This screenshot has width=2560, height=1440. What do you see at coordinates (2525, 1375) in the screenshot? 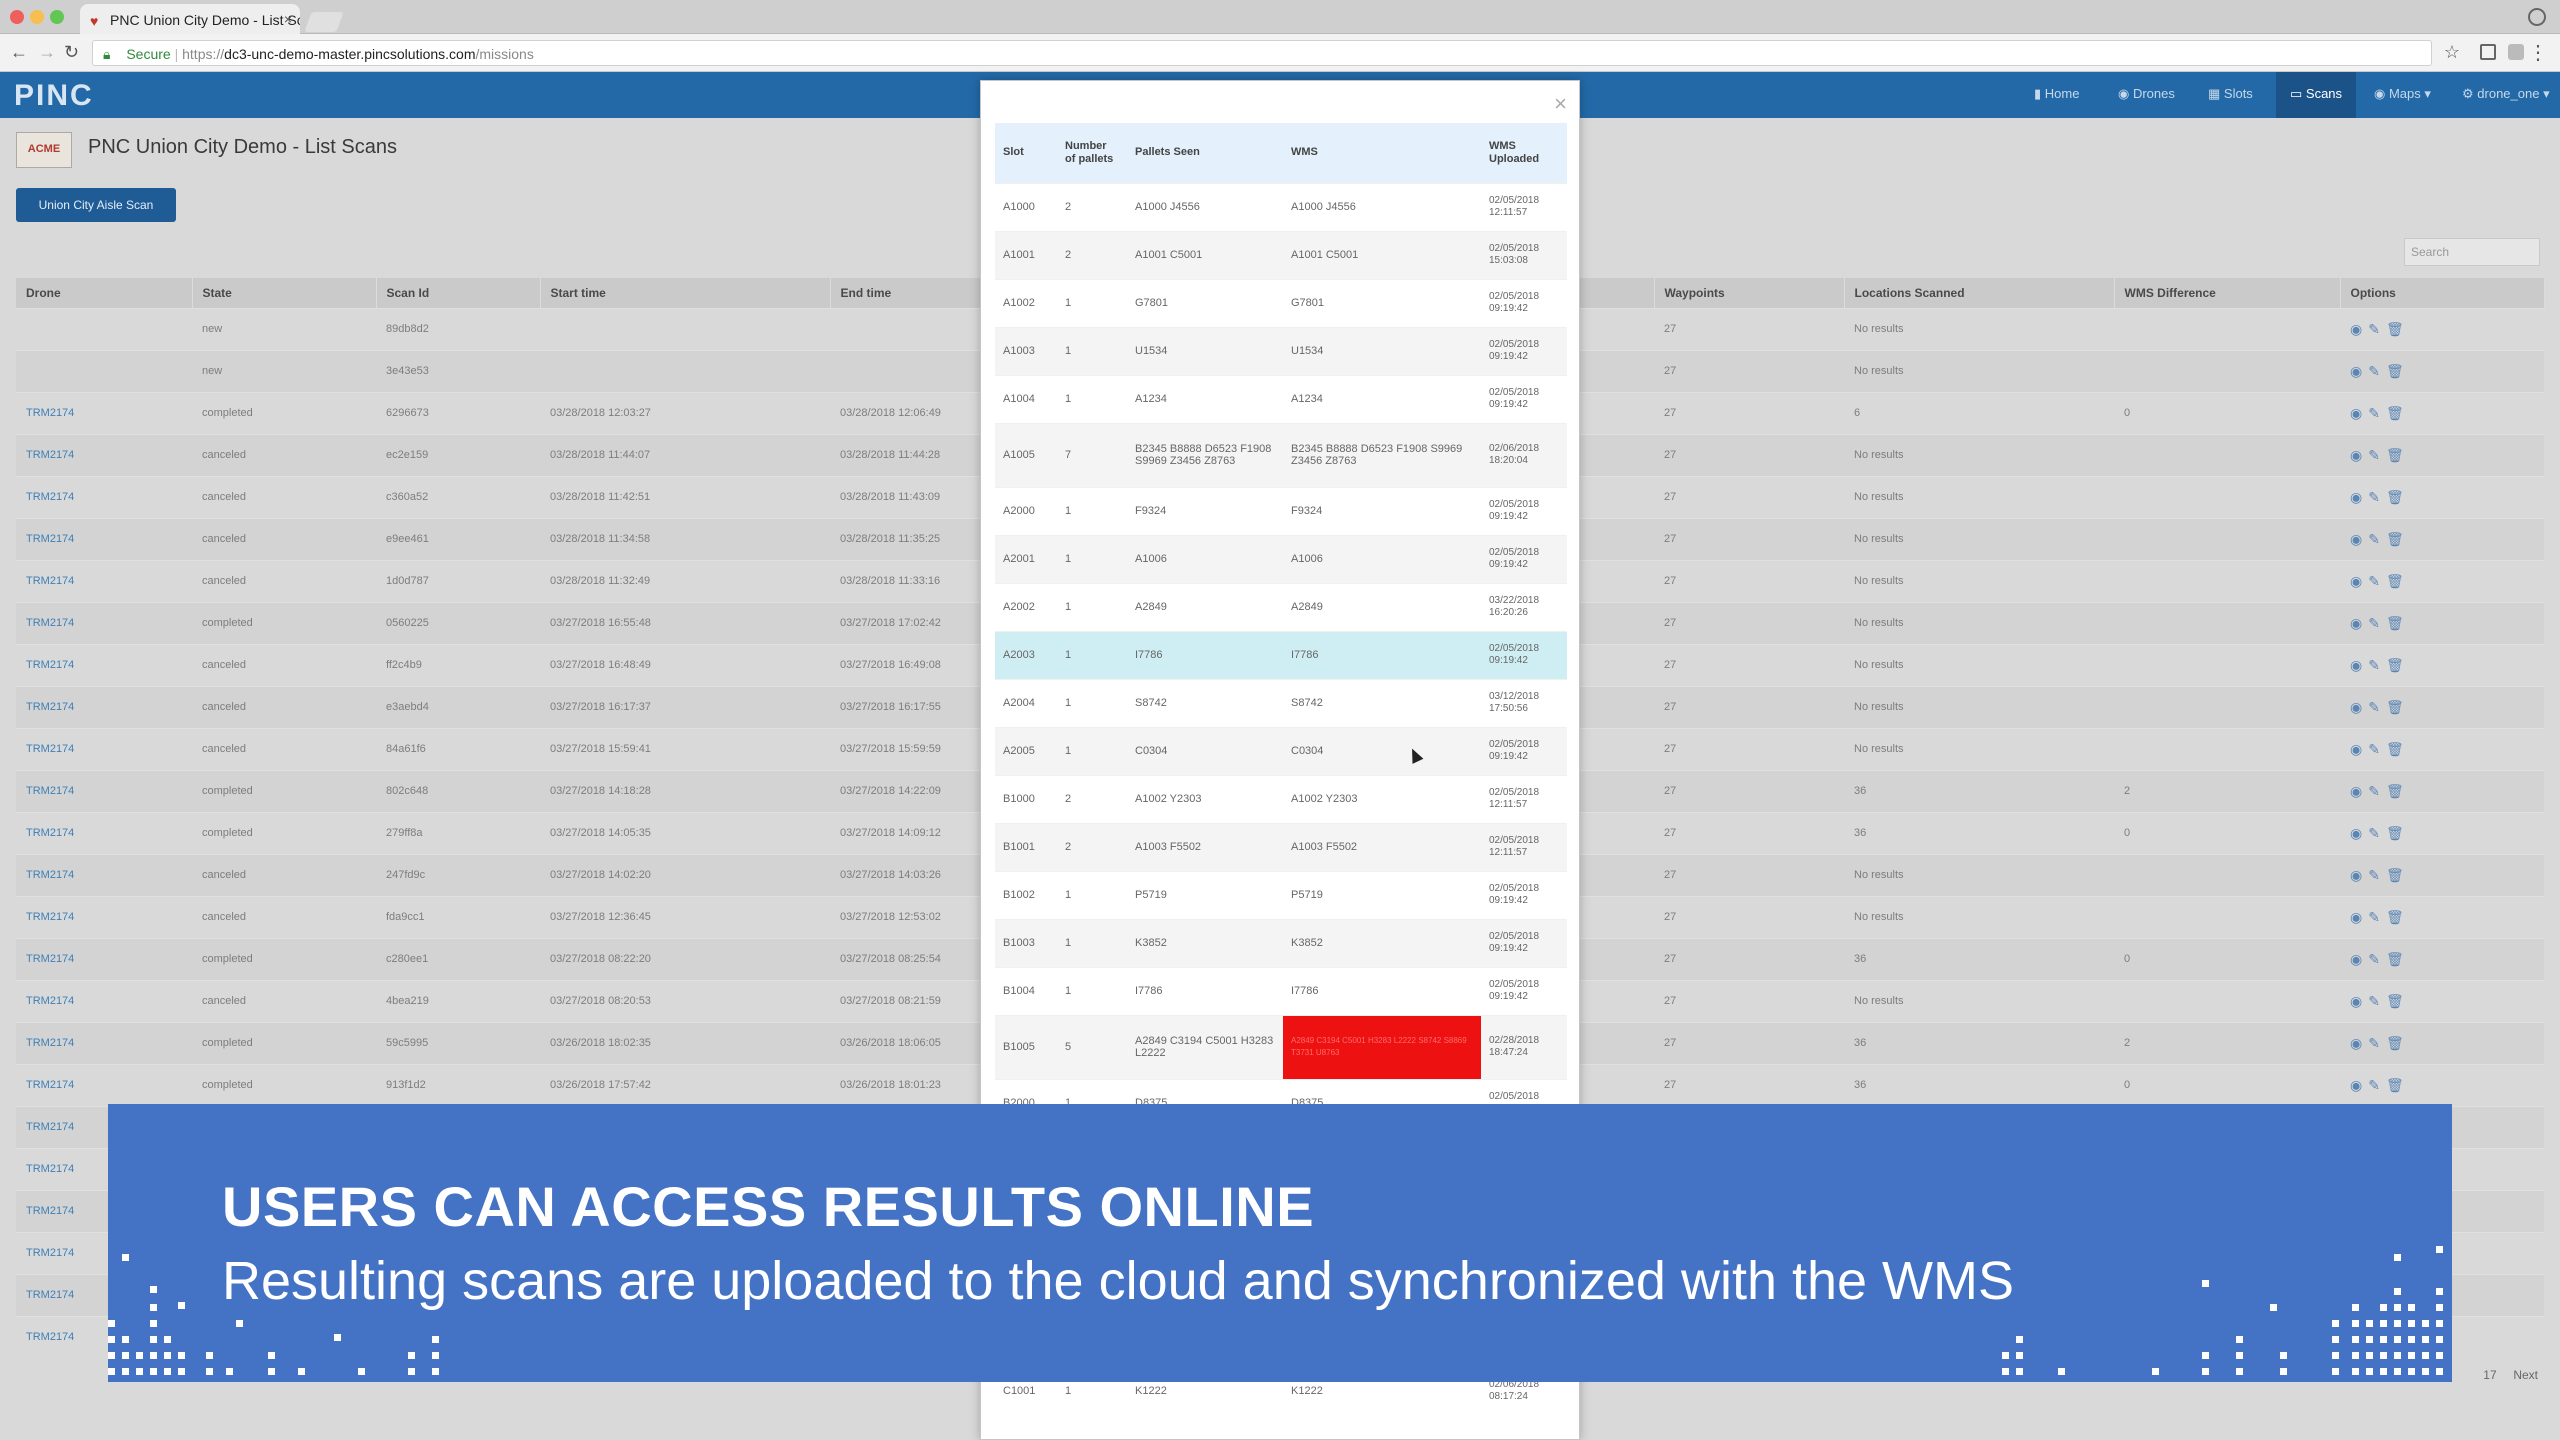
I see `pager-next-button: Next` at bounding box center [2525, 1375].